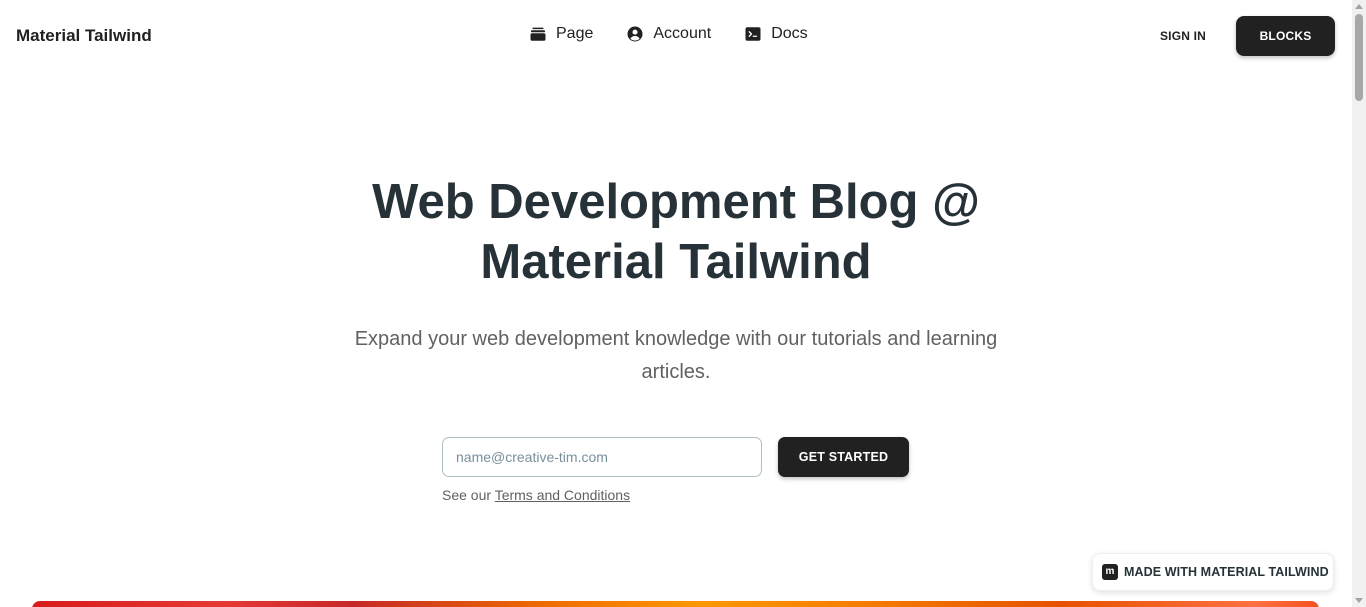 The image size is (1366, 607). What do you see at coordinates (1183, 36) in the screenshot?
I see `sign-in-button: SIGN IN` at bounding box center [1183, 36].